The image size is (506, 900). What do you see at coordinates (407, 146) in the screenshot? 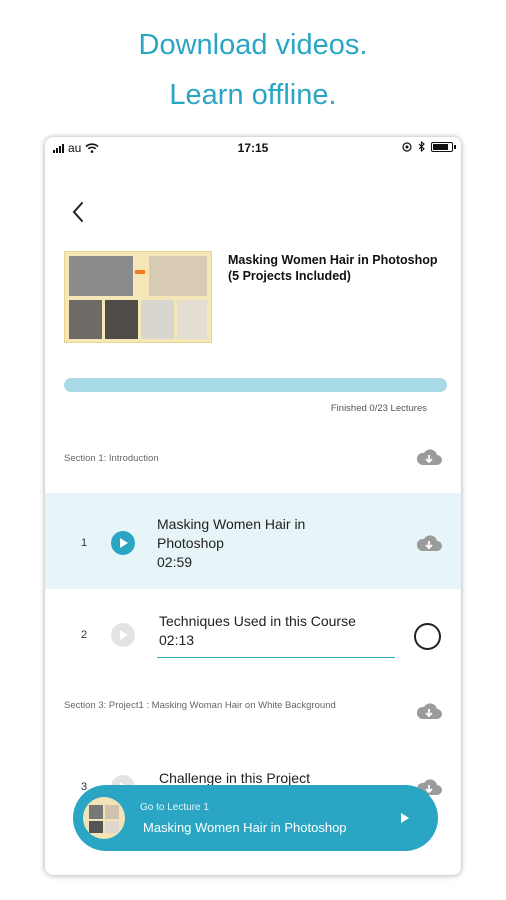
I see `orientation-lock-icon` at bounding box center [407, 146].